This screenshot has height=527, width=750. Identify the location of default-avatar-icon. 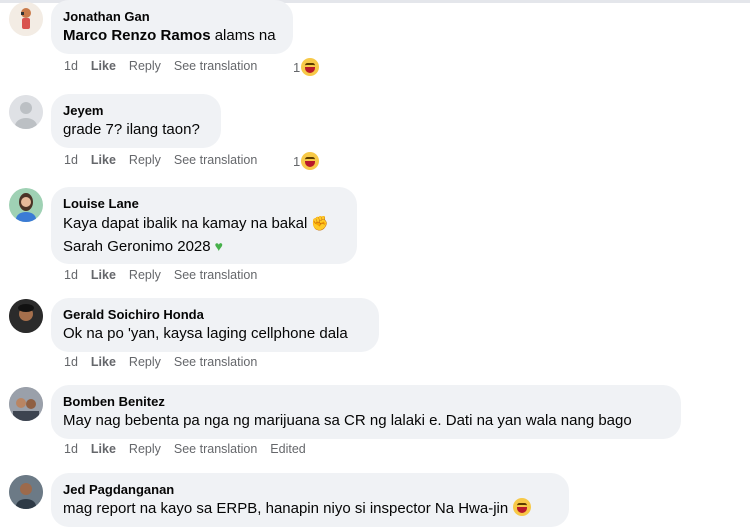
(26, 112).